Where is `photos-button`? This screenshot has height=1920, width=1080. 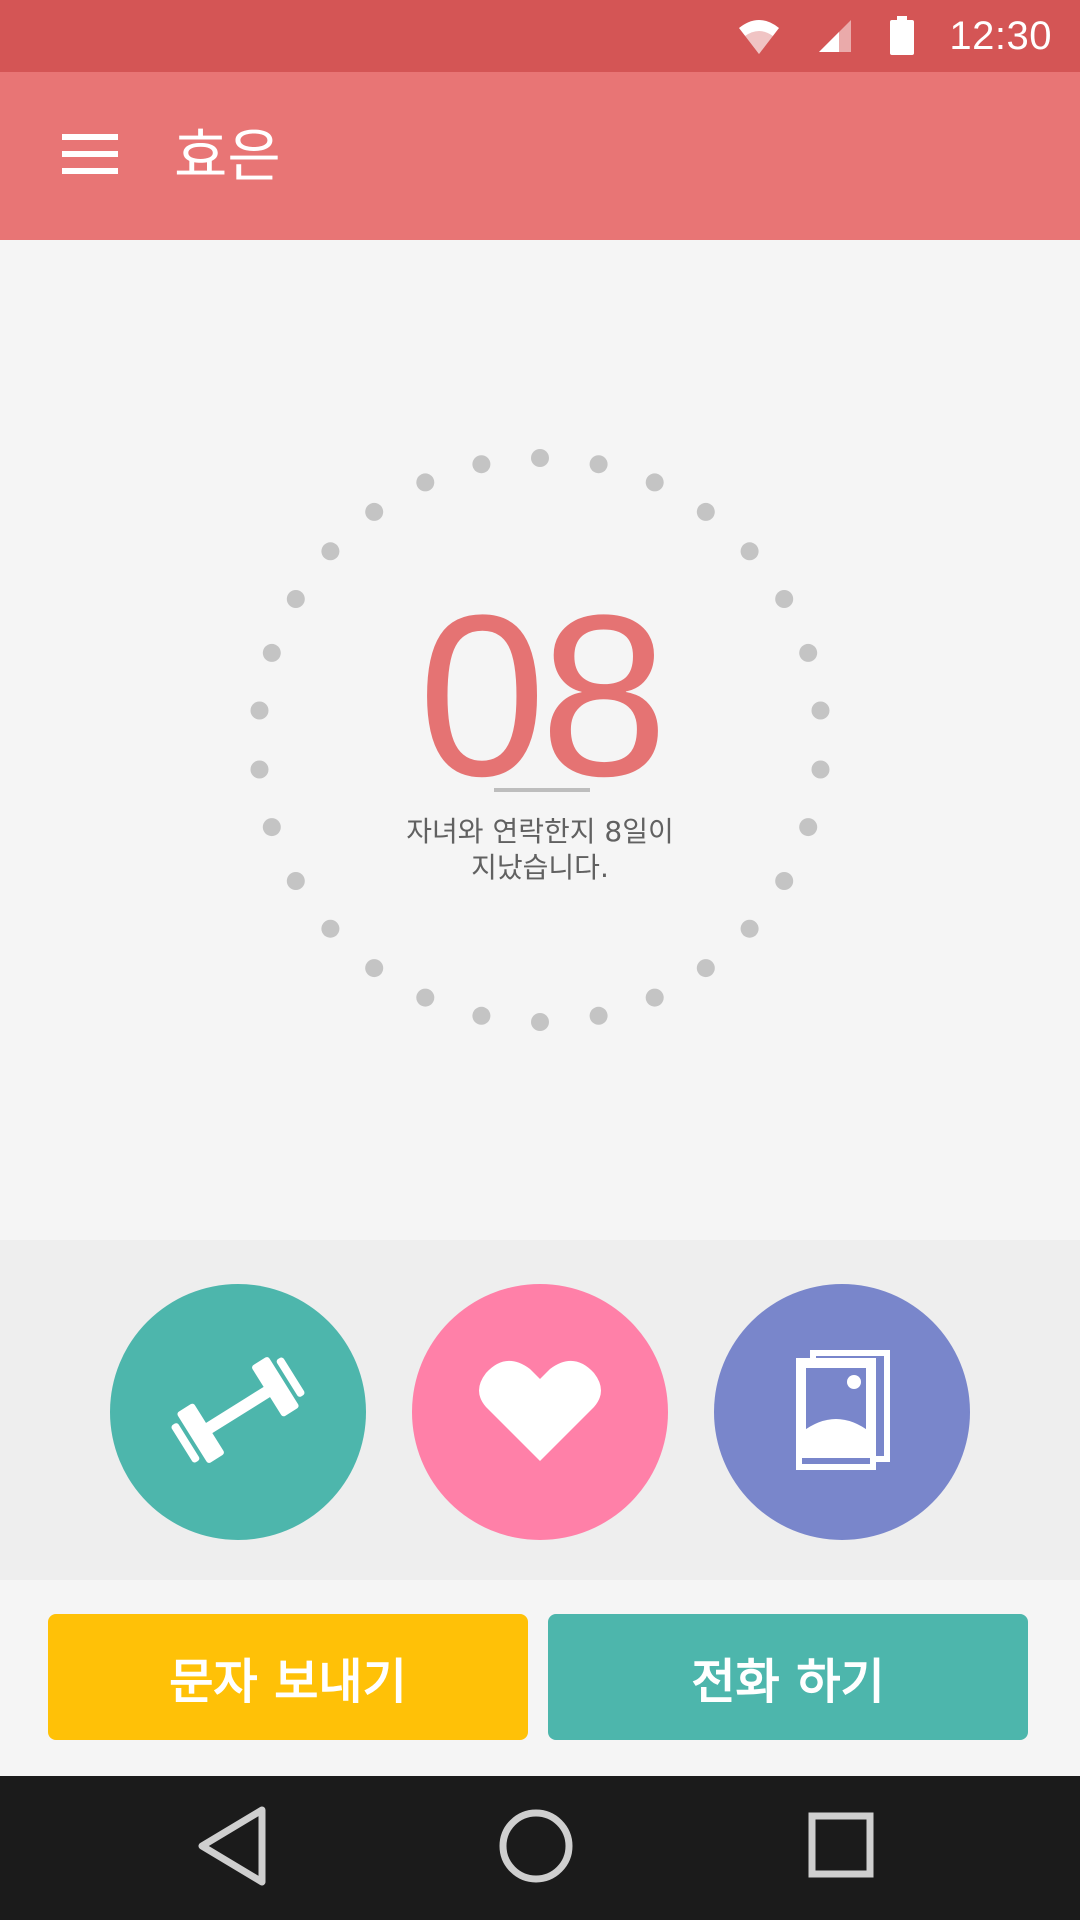 photos-button is located at coordinates (842, 1412).